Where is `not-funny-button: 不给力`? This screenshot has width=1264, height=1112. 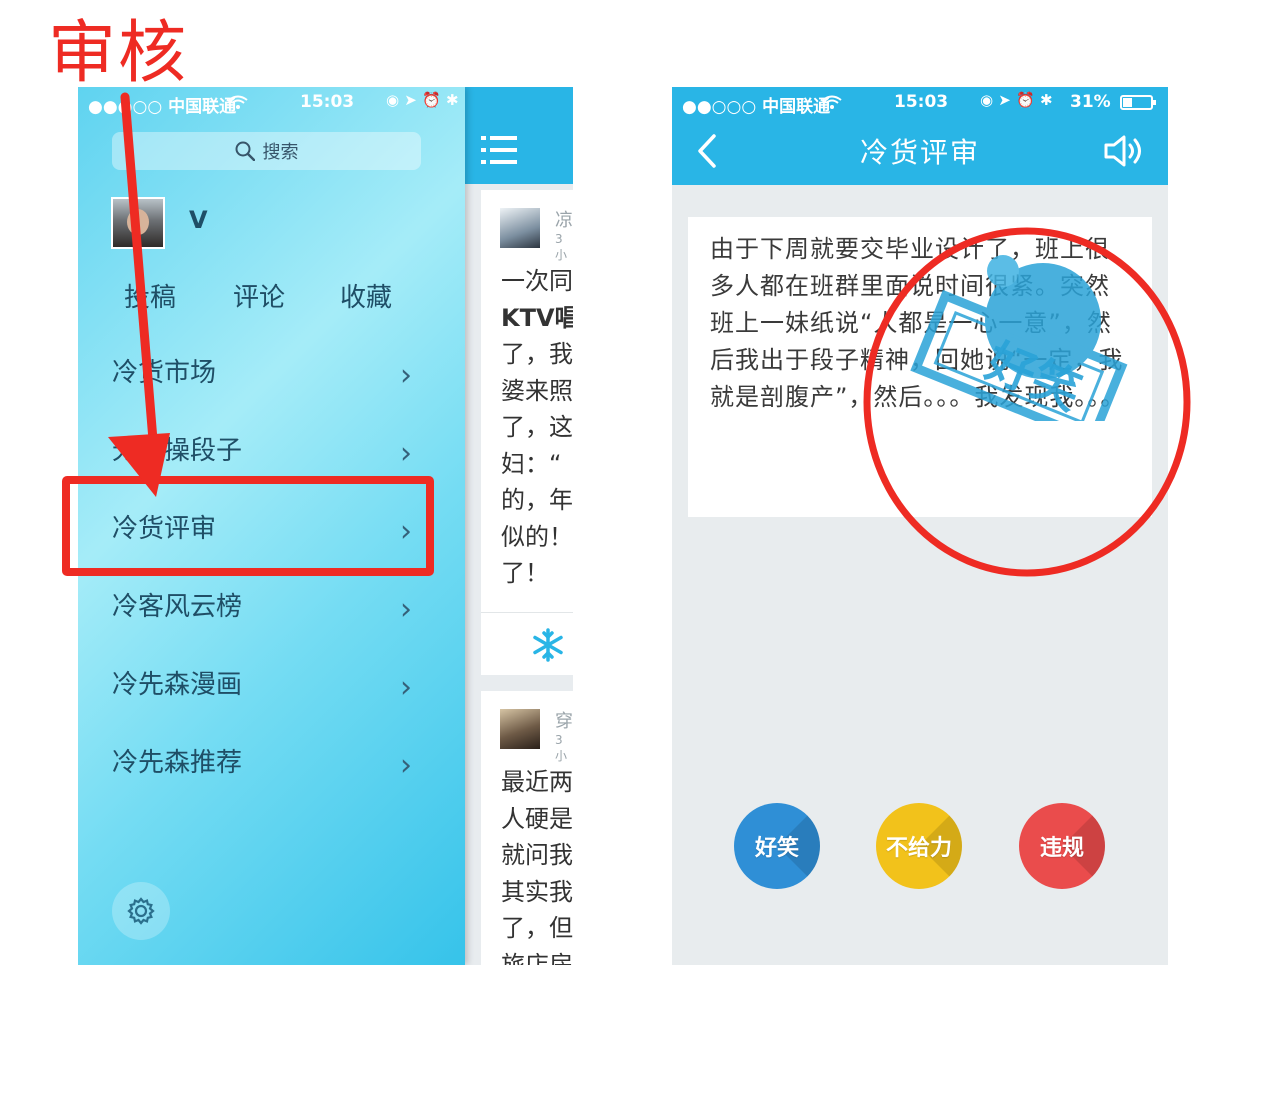
not-funny-button: 不给力 is located at coordinates (919, 846).